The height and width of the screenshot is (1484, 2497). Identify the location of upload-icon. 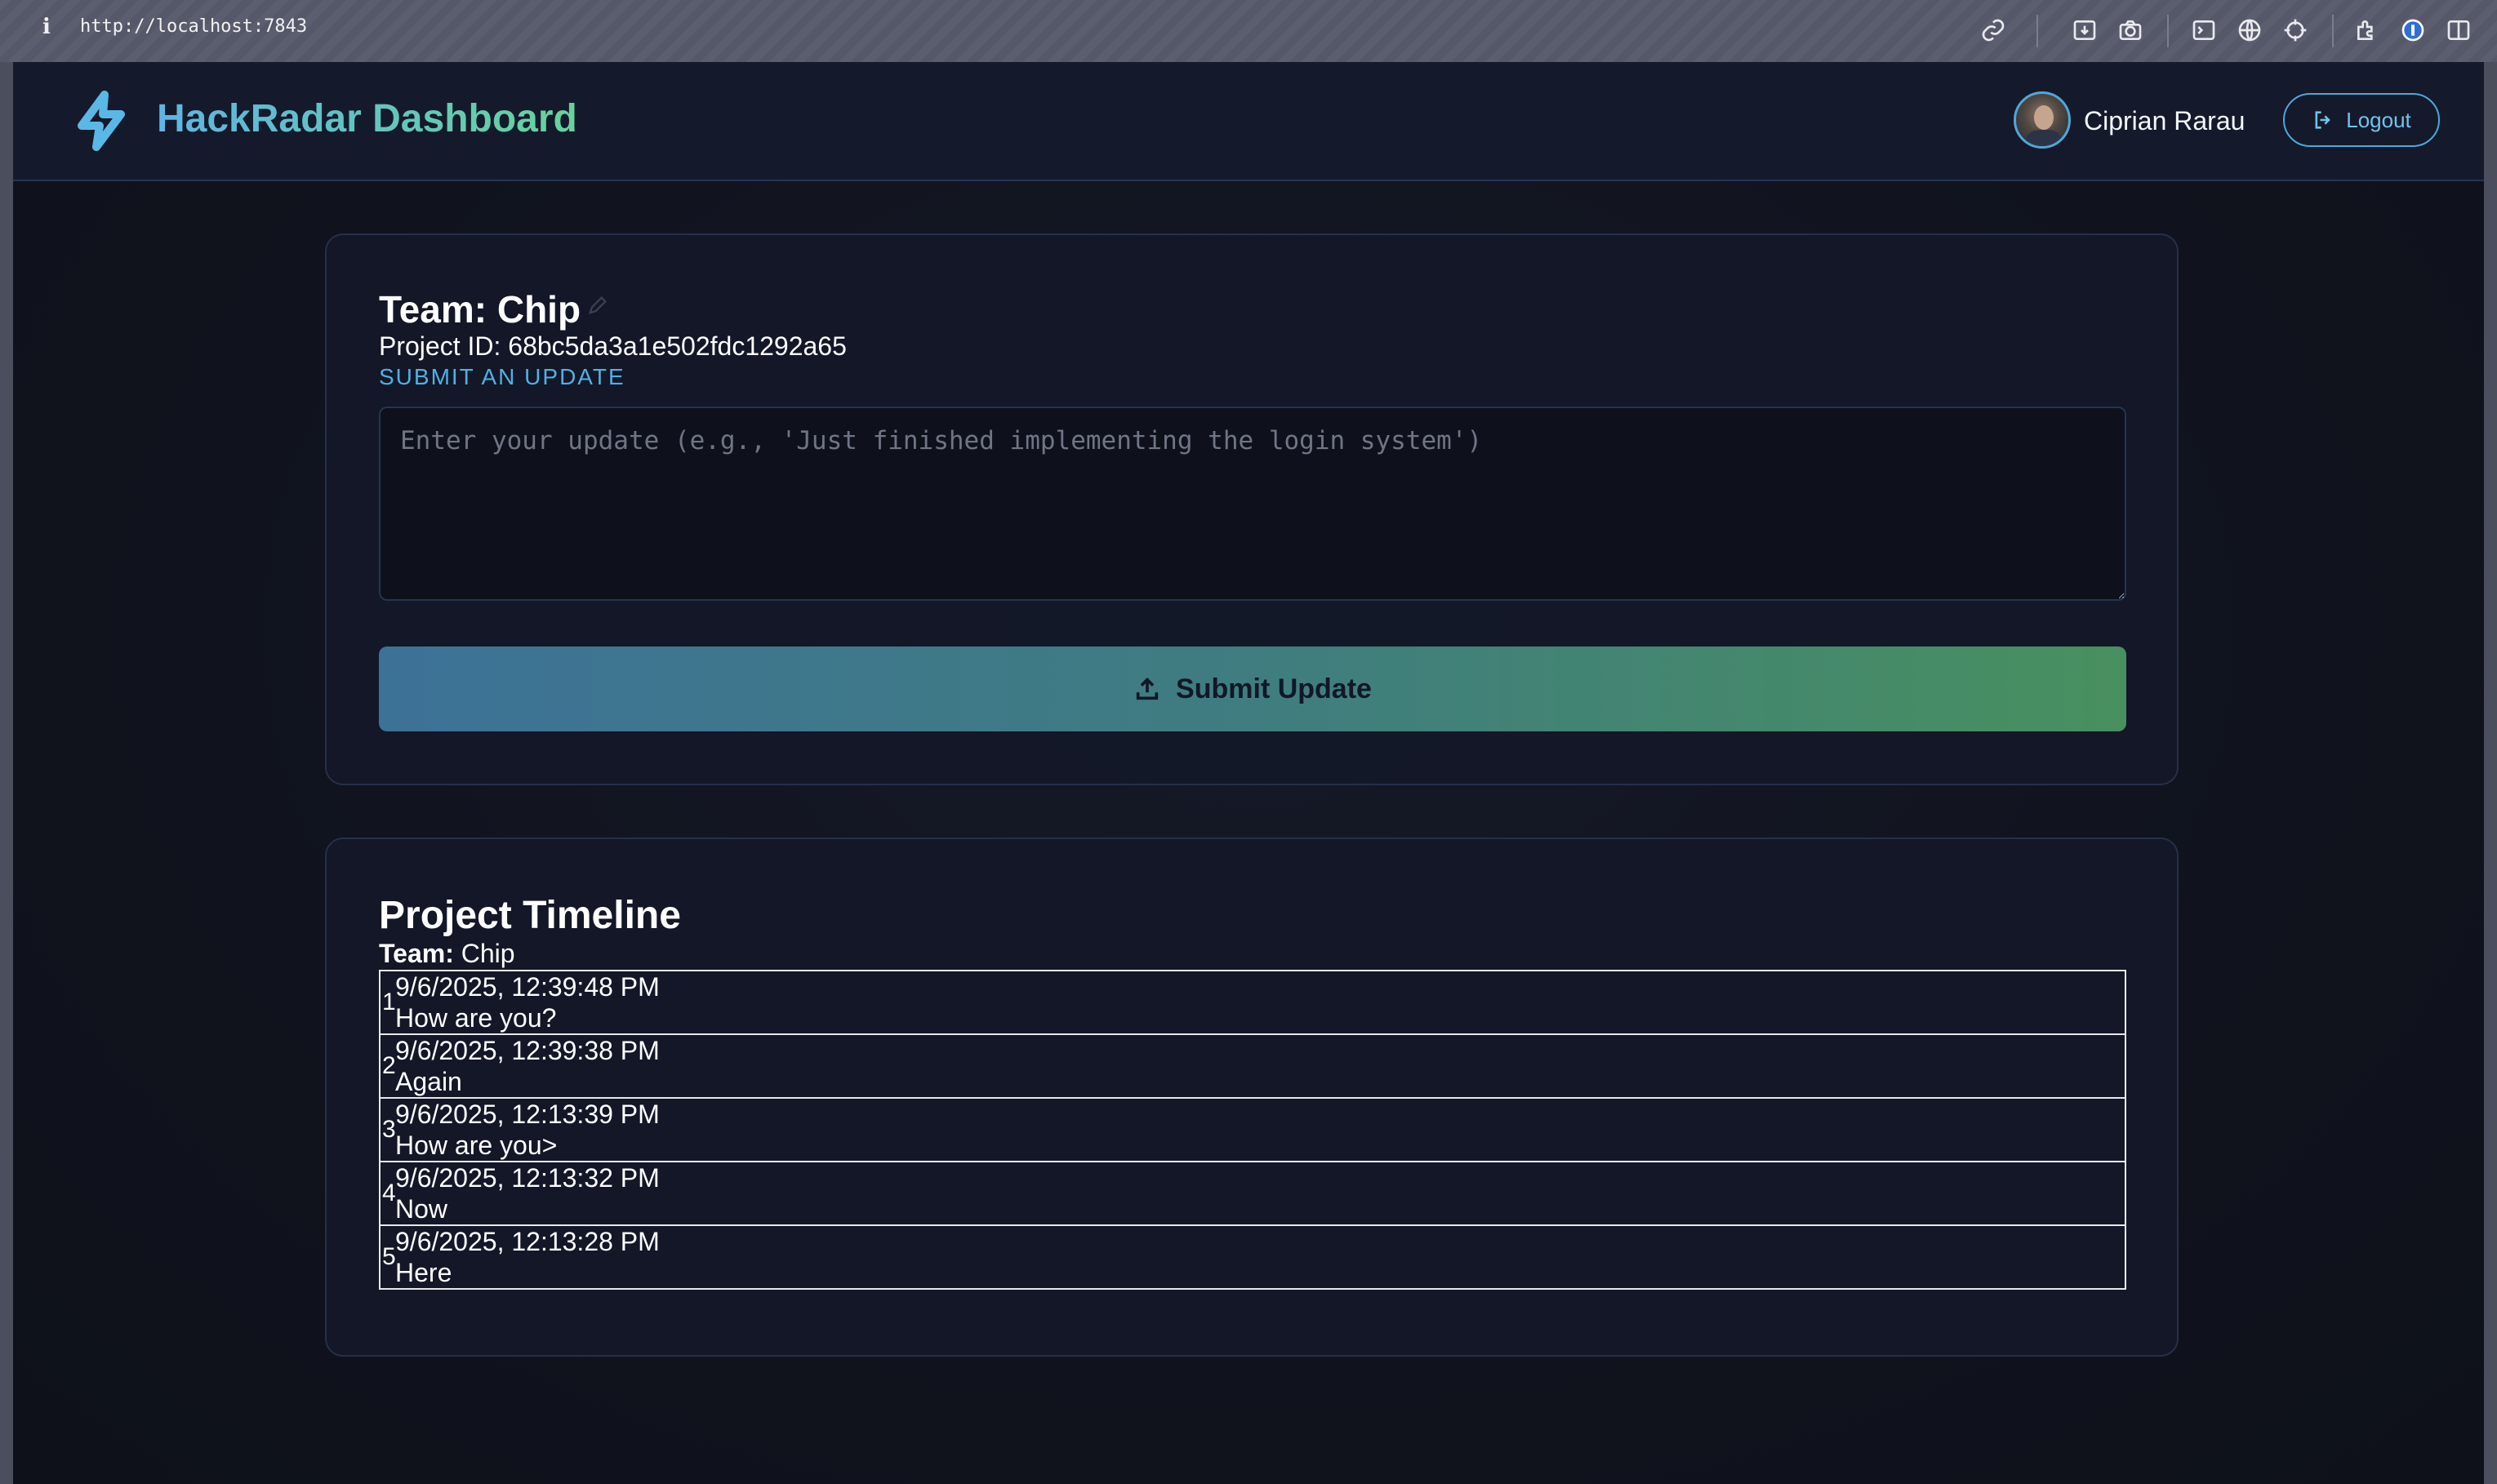
(1147, 689).